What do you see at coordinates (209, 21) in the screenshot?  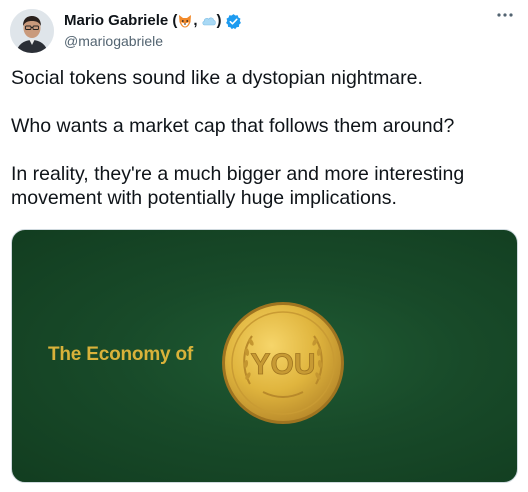 I see `cloud-icon` at bounding box center [209, 21].